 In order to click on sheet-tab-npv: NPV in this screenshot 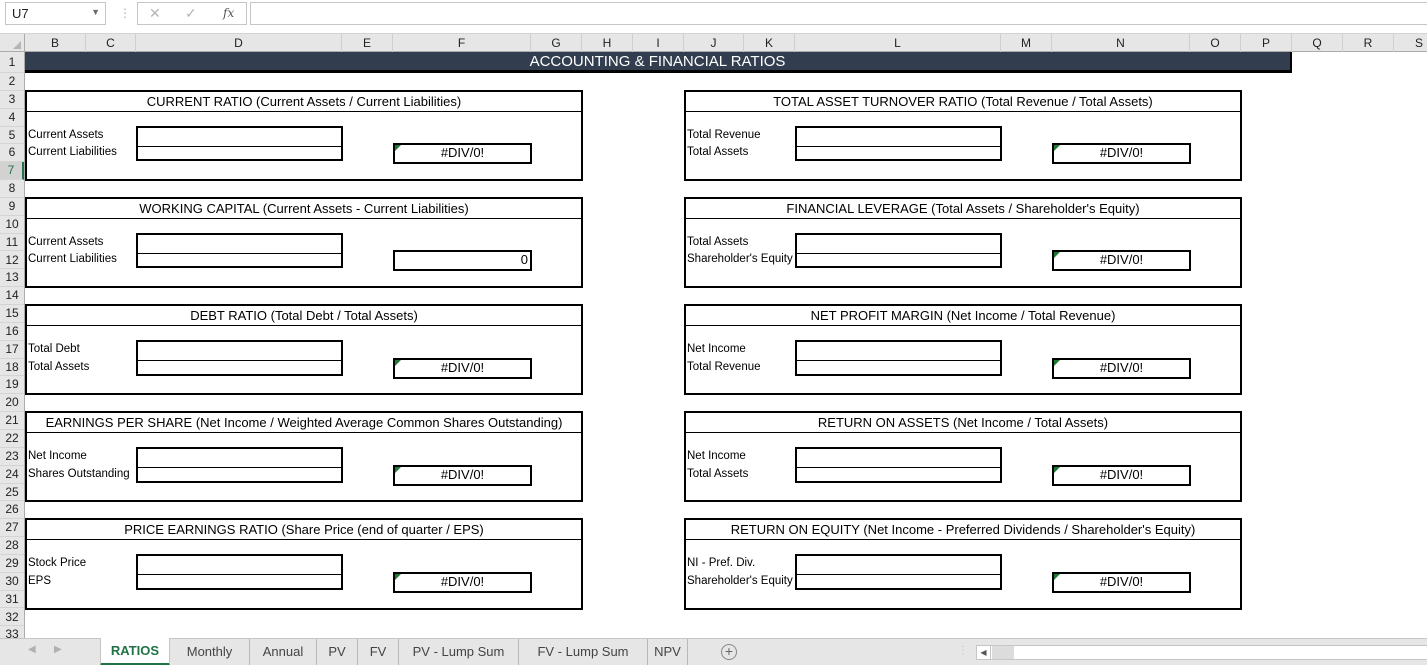, I will do `click(668, 652)`.